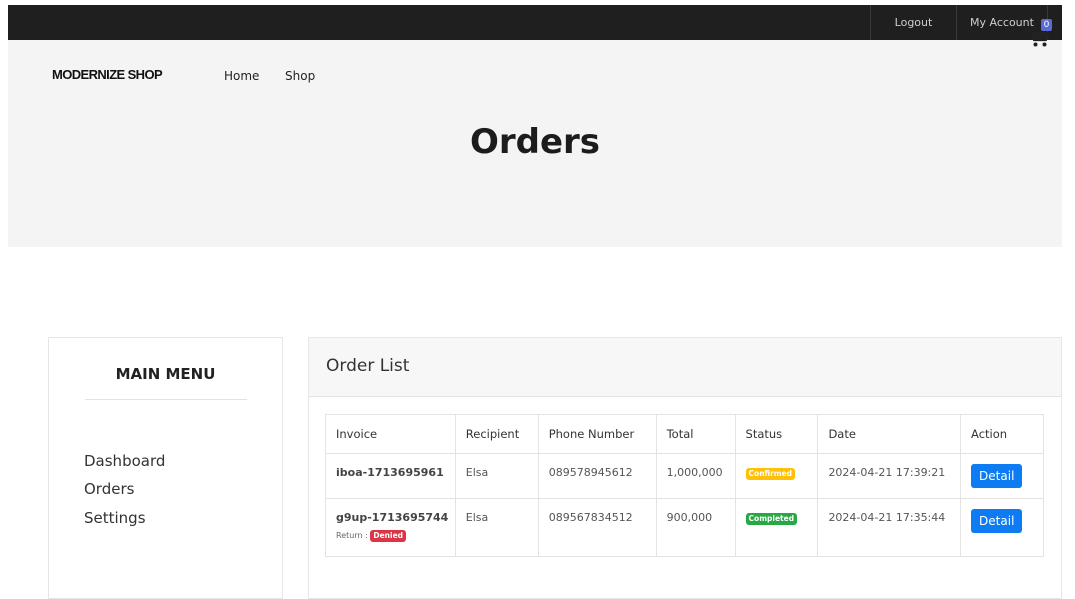 The height and width of the screenshot is (599, 1075). What do you see at coordinates (913, 22) in the screenshot?
I see `logout-link: Logout` at bounding box center [913, 22].